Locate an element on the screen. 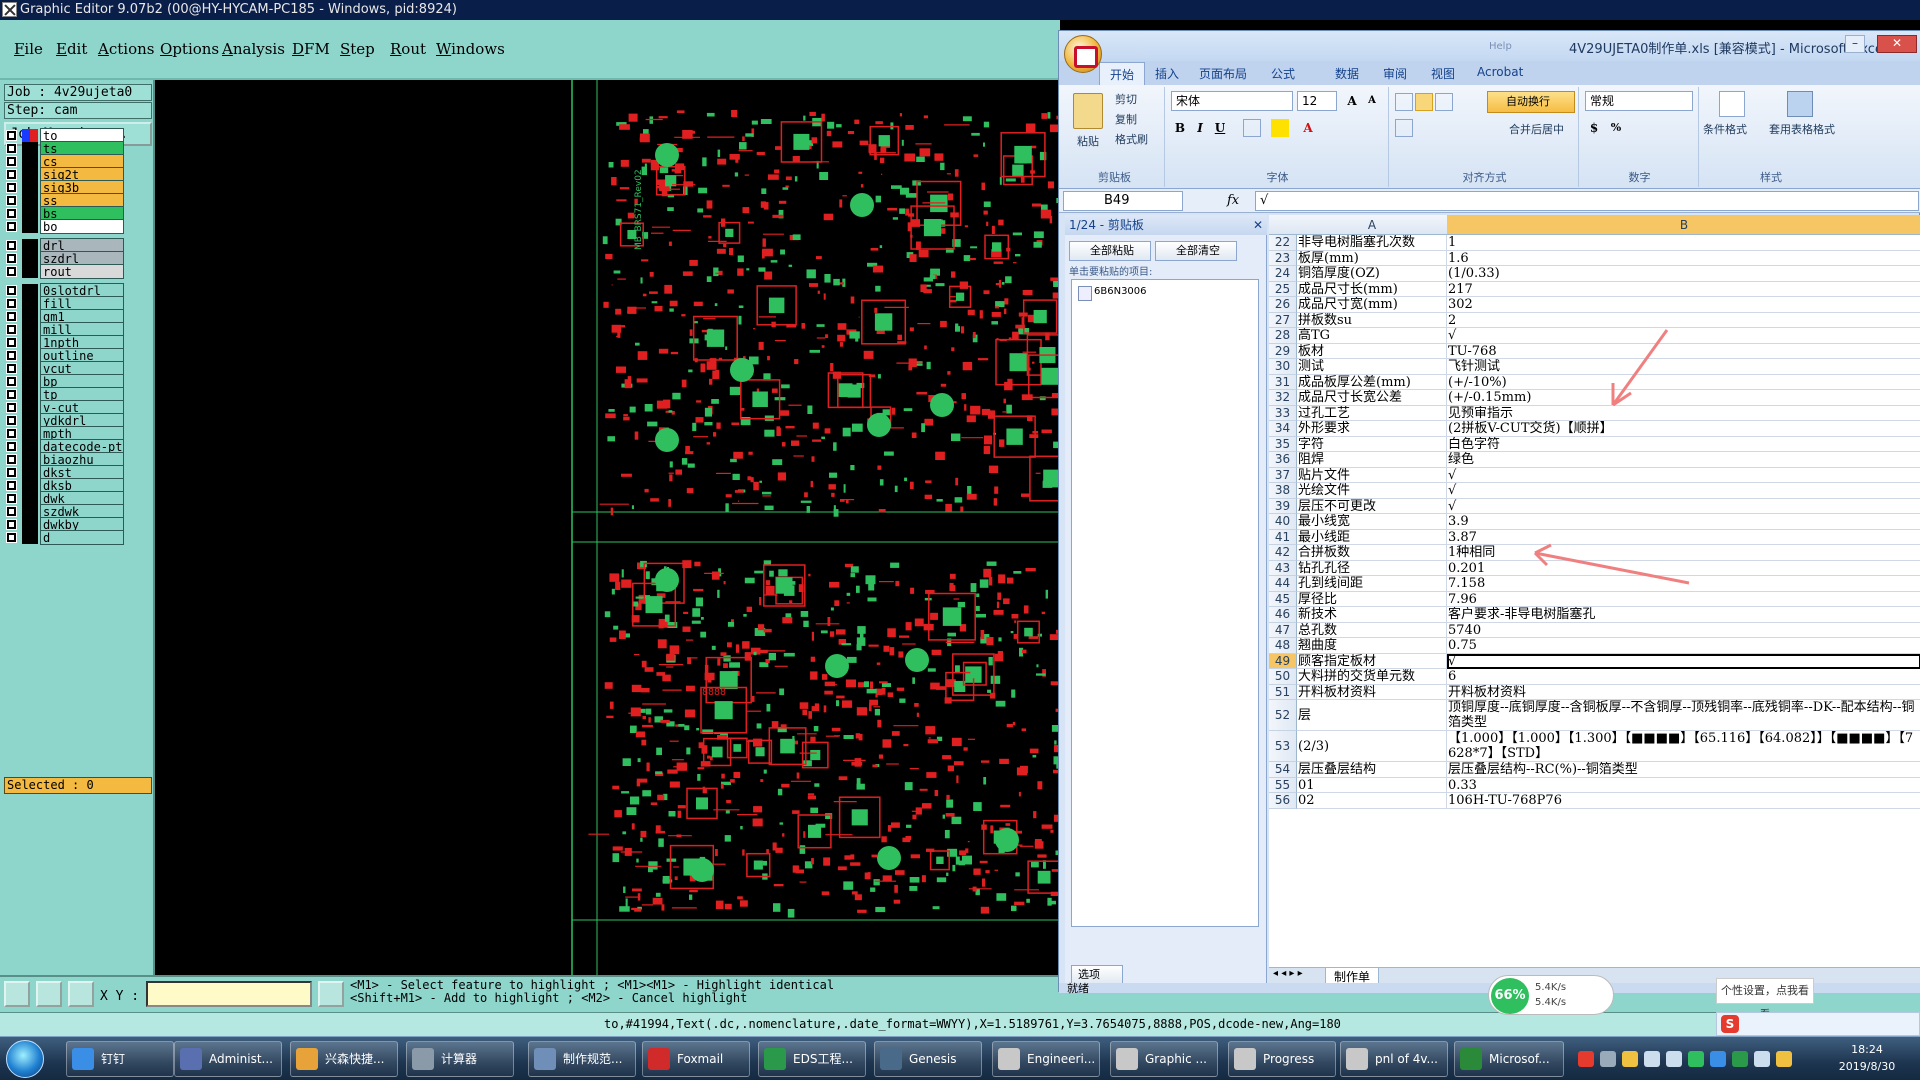  ribbon-tab-6: 视图 is located at coordinates (1443, 73).